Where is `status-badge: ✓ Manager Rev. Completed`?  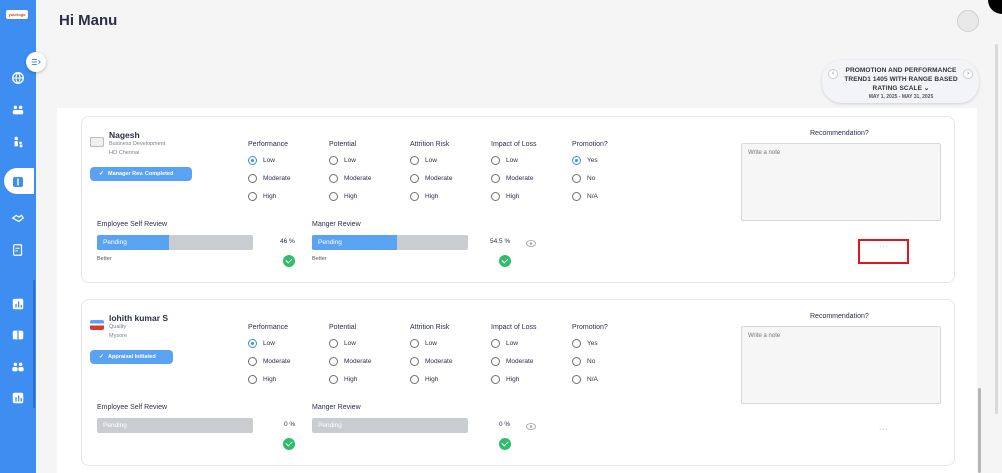 status-badge: ✓ Manager Rev. Completed is located at coordinates (141, 174).